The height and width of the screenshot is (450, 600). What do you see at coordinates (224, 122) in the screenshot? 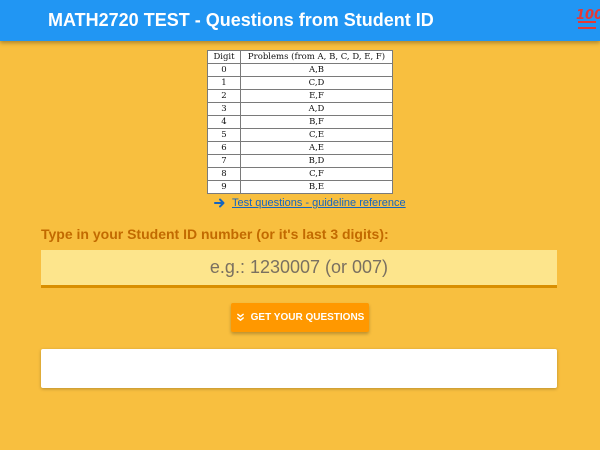
I see `digit-cell: 4` at bounding box center [224, 122].